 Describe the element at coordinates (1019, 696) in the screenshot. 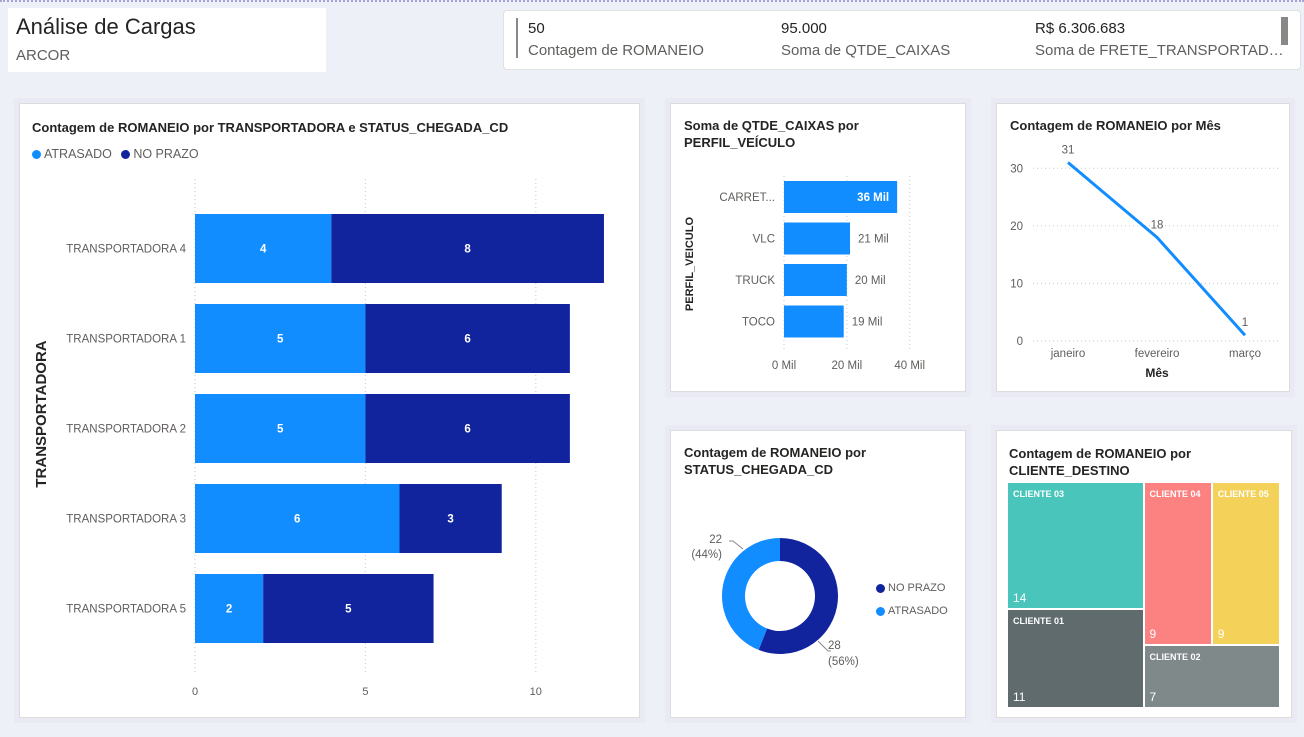

I see `treemap-cell-value: 11` at that location.